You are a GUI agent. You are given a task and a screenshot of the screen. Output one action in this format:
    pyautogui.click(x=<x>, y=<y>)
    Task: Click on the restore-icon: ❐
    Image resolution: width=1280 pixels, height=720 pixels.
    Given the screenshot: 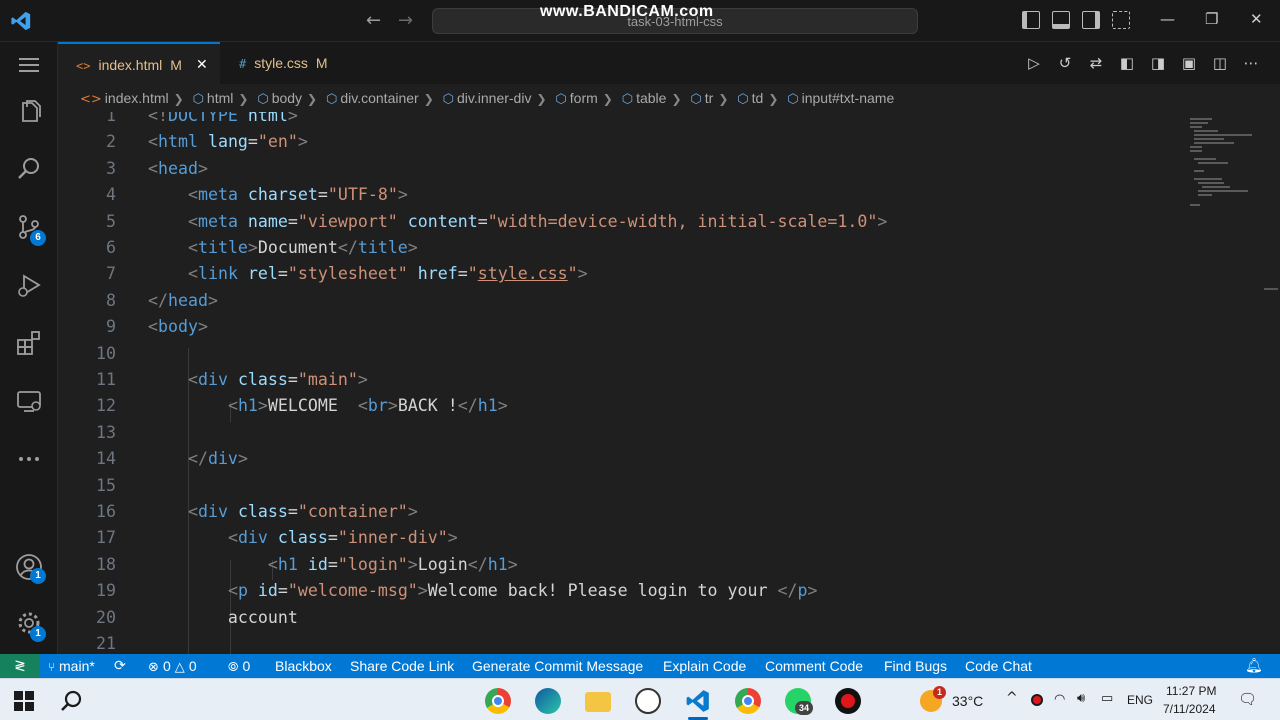 What is the action you would take?
    pyautogui.click(x=1211, y=19)
    